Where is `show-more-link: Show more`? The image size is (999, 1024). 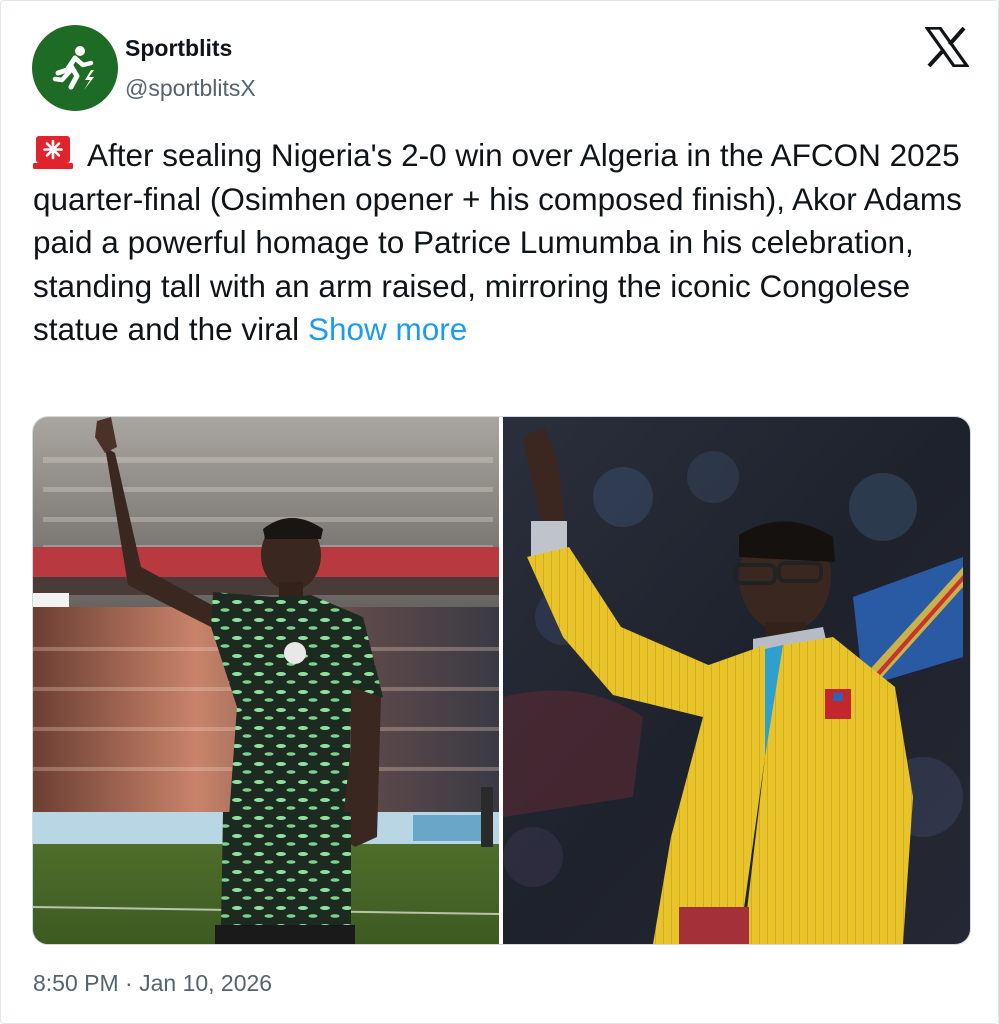
show-more-link: Show more is located at coordinates (387, 329).